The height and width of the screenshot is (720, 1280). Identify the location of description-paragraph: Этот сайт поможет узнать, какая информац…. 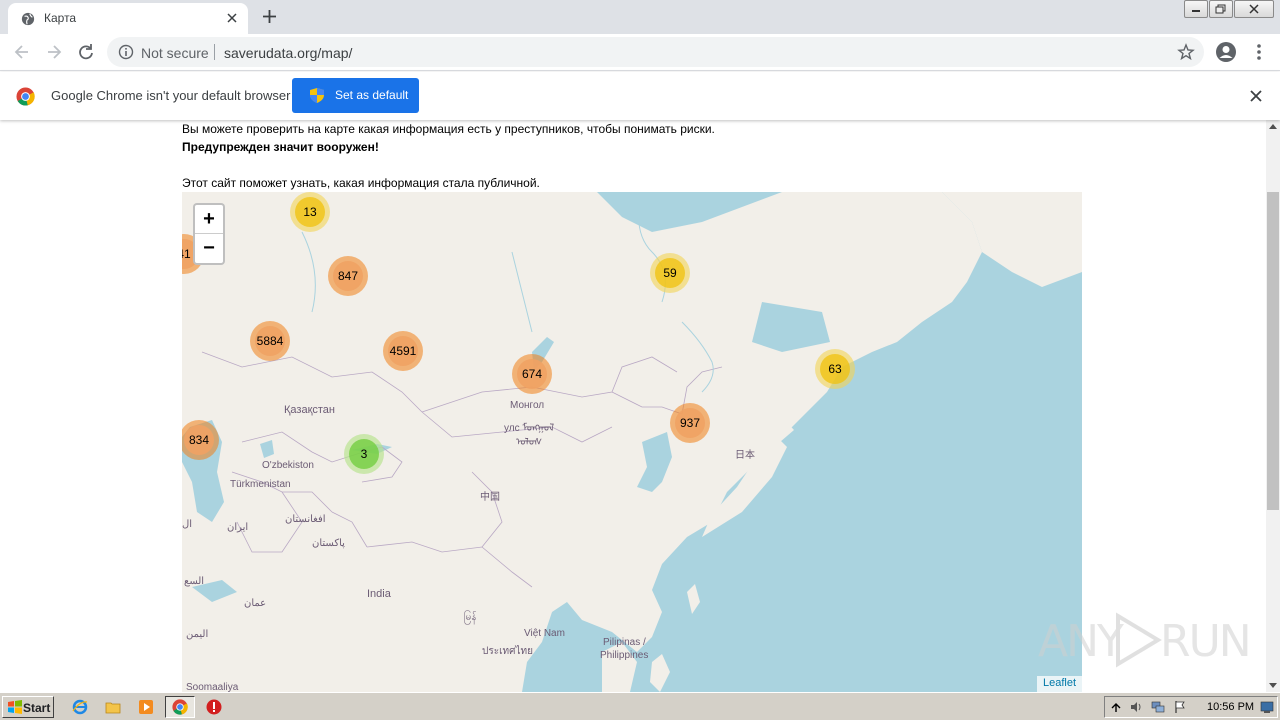
(361, 183).